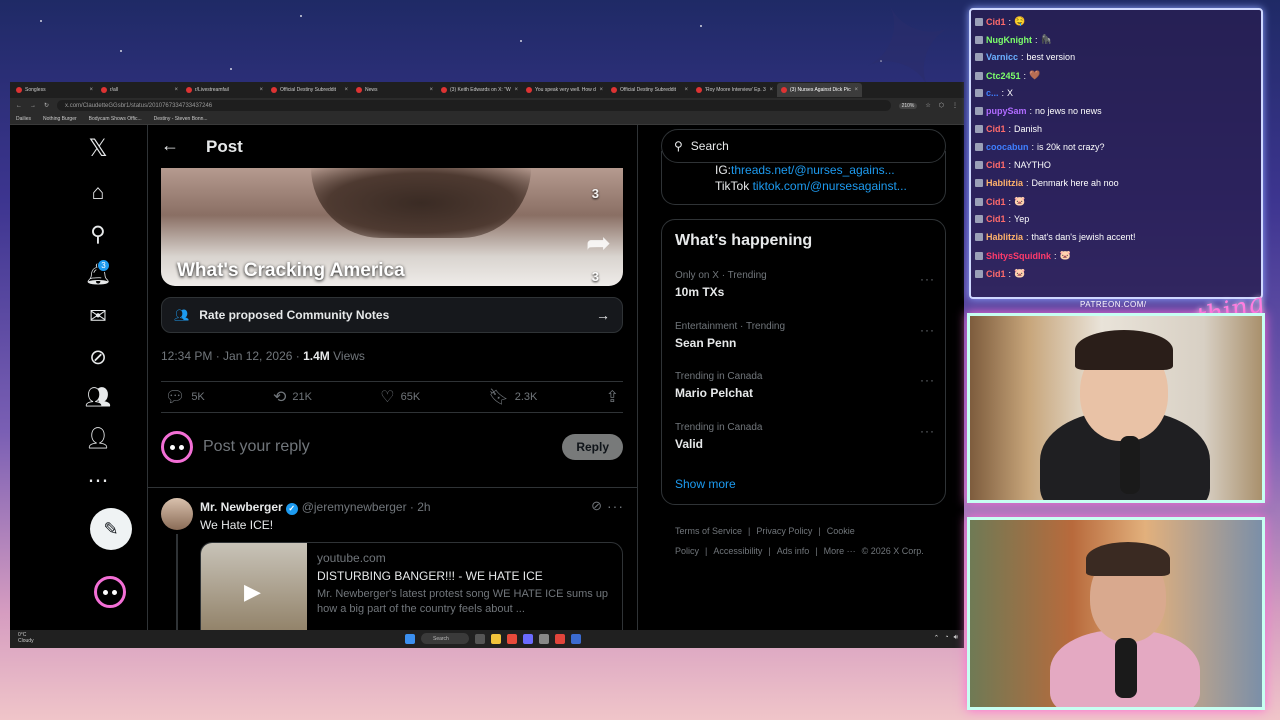  I want to click on extensions-icon: ⬡, so click(941, 105).